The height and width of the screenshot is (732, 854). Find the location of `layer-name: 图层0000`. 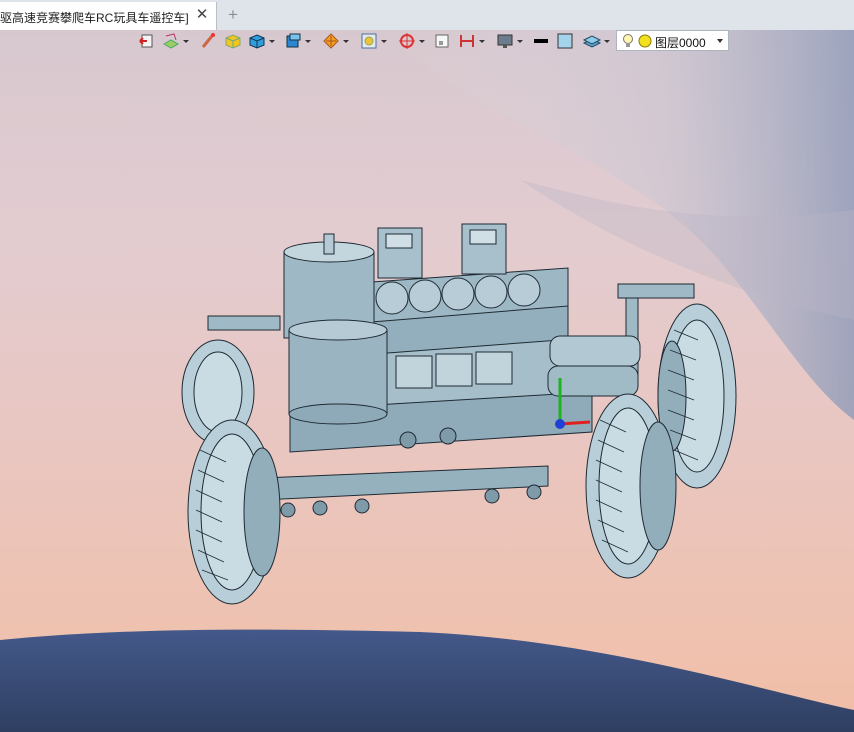

layer-name: 图层0000 is located at coordinates (680, 43).